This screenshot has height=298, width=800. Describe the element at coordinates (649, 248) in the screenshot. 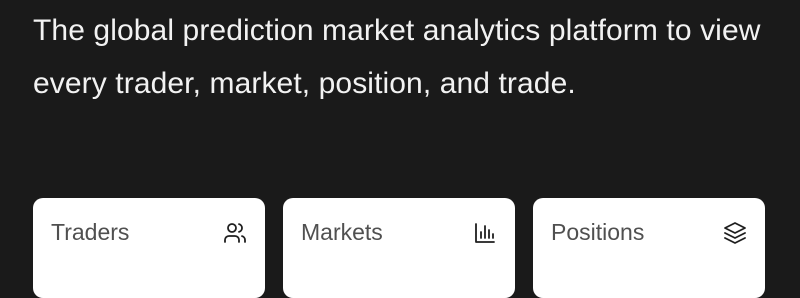

I see `positions-card: Positions` at that location.